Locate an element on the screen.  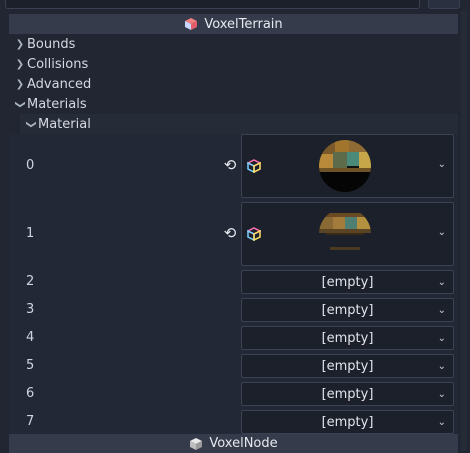
material-slot-3: [empty] ⌄ is located at coordinates (347, 310).